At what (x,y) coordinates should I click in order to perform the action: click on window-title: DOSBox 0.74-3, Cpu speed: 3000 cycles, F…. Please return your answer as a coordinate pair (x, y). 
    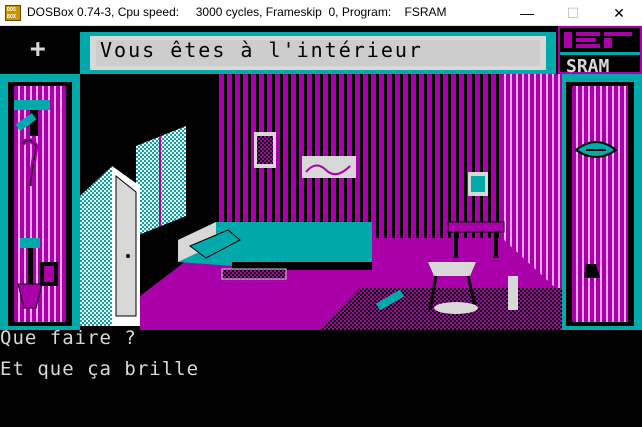
    Looking at the image, I should click on (237, 12).